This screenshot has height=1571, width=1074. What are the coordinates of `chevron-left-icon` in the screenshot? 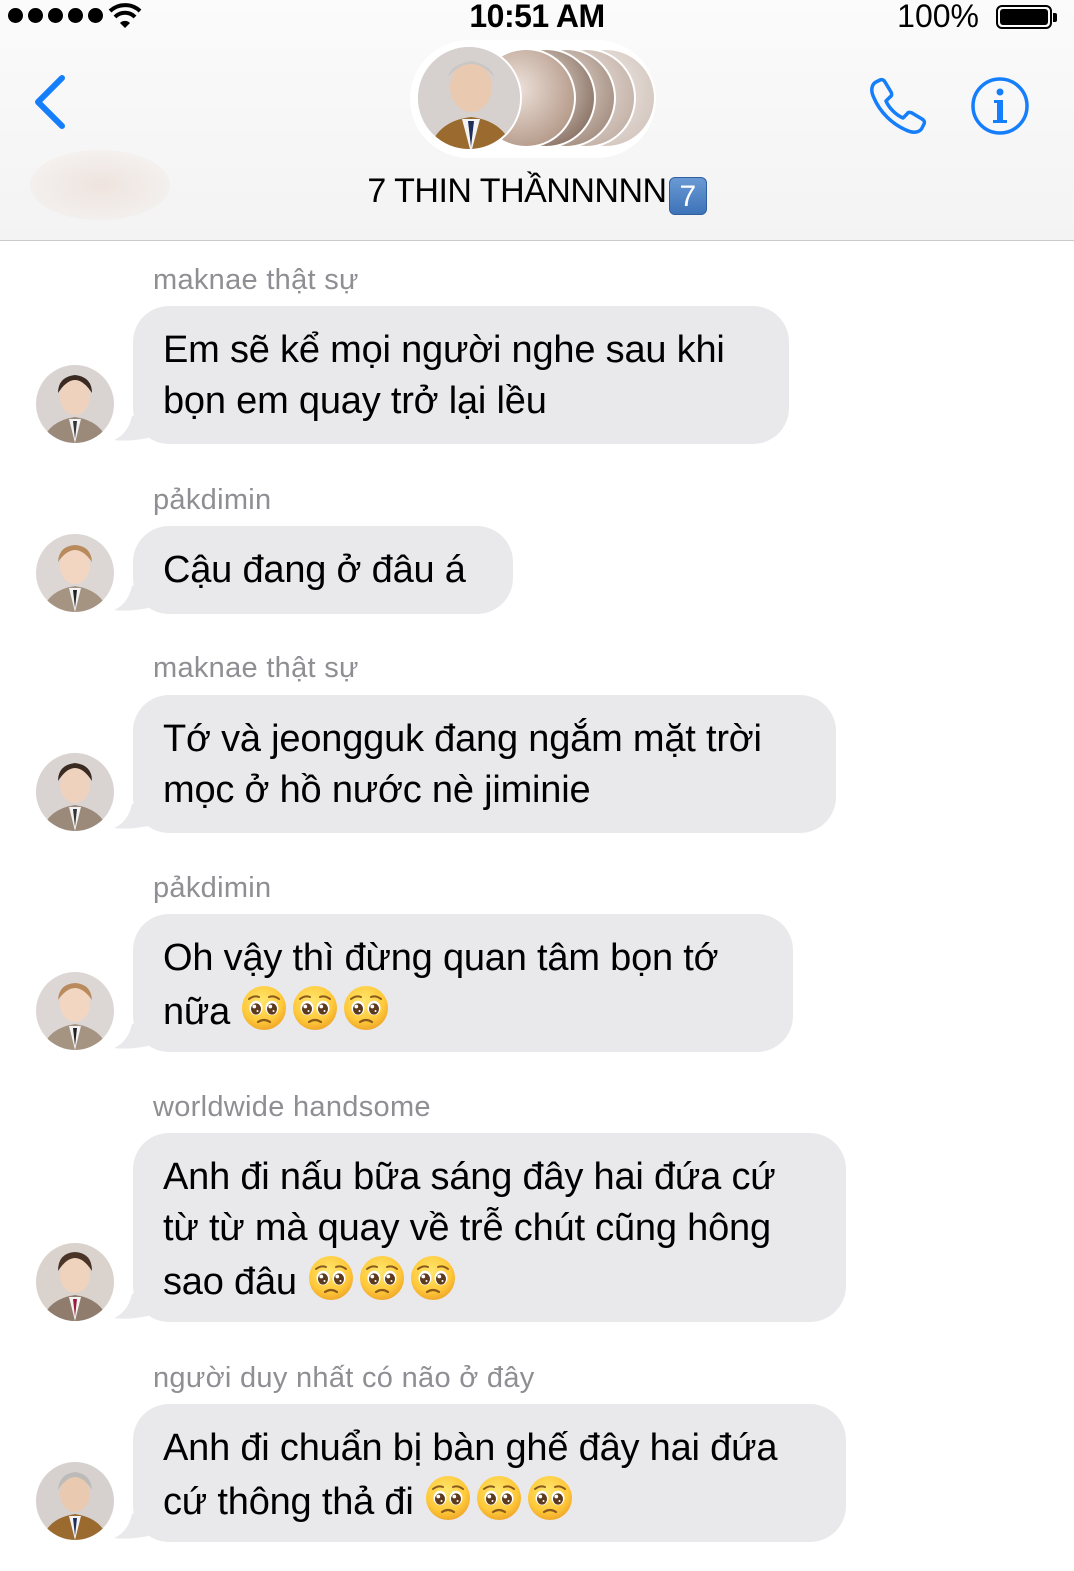 It's located at (50, 102).